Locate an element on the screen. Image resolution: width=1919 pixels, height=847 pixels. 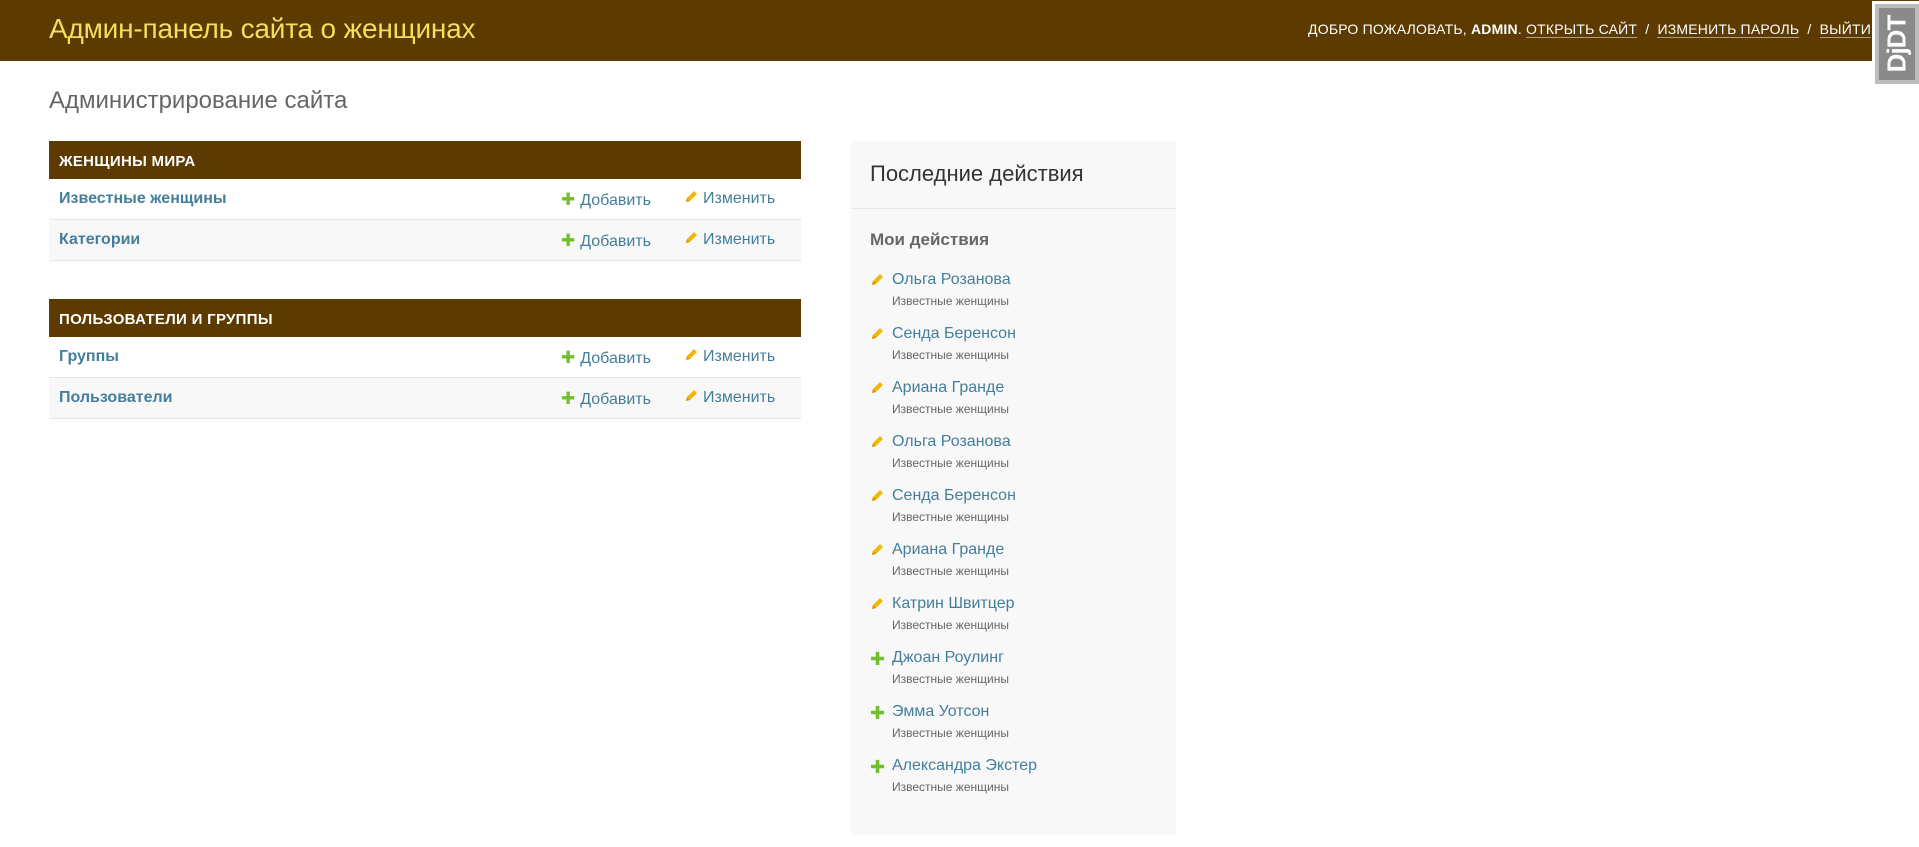
my-actions-heading: Мои действия is located at coordinates (930, 239).